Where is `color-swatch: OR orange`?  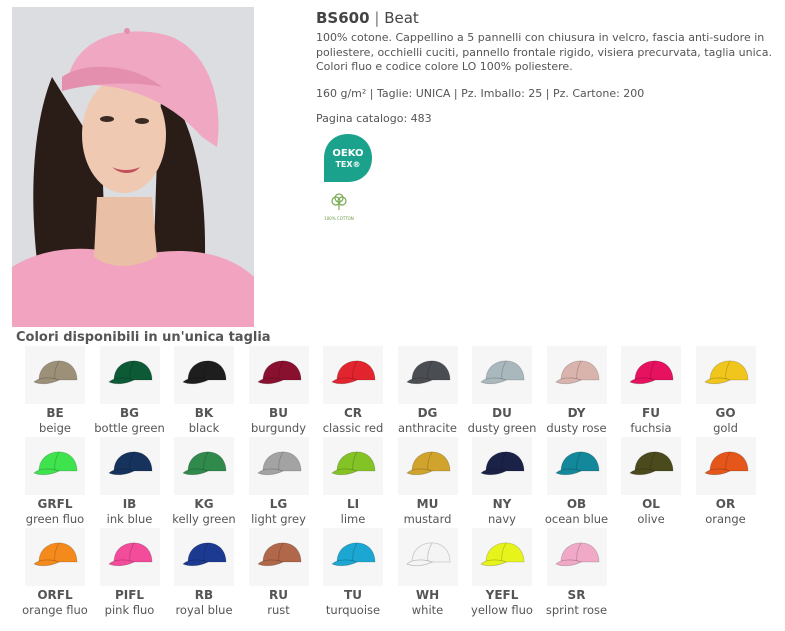 color-swatch: OR orange is located at coordinates (726, 482).